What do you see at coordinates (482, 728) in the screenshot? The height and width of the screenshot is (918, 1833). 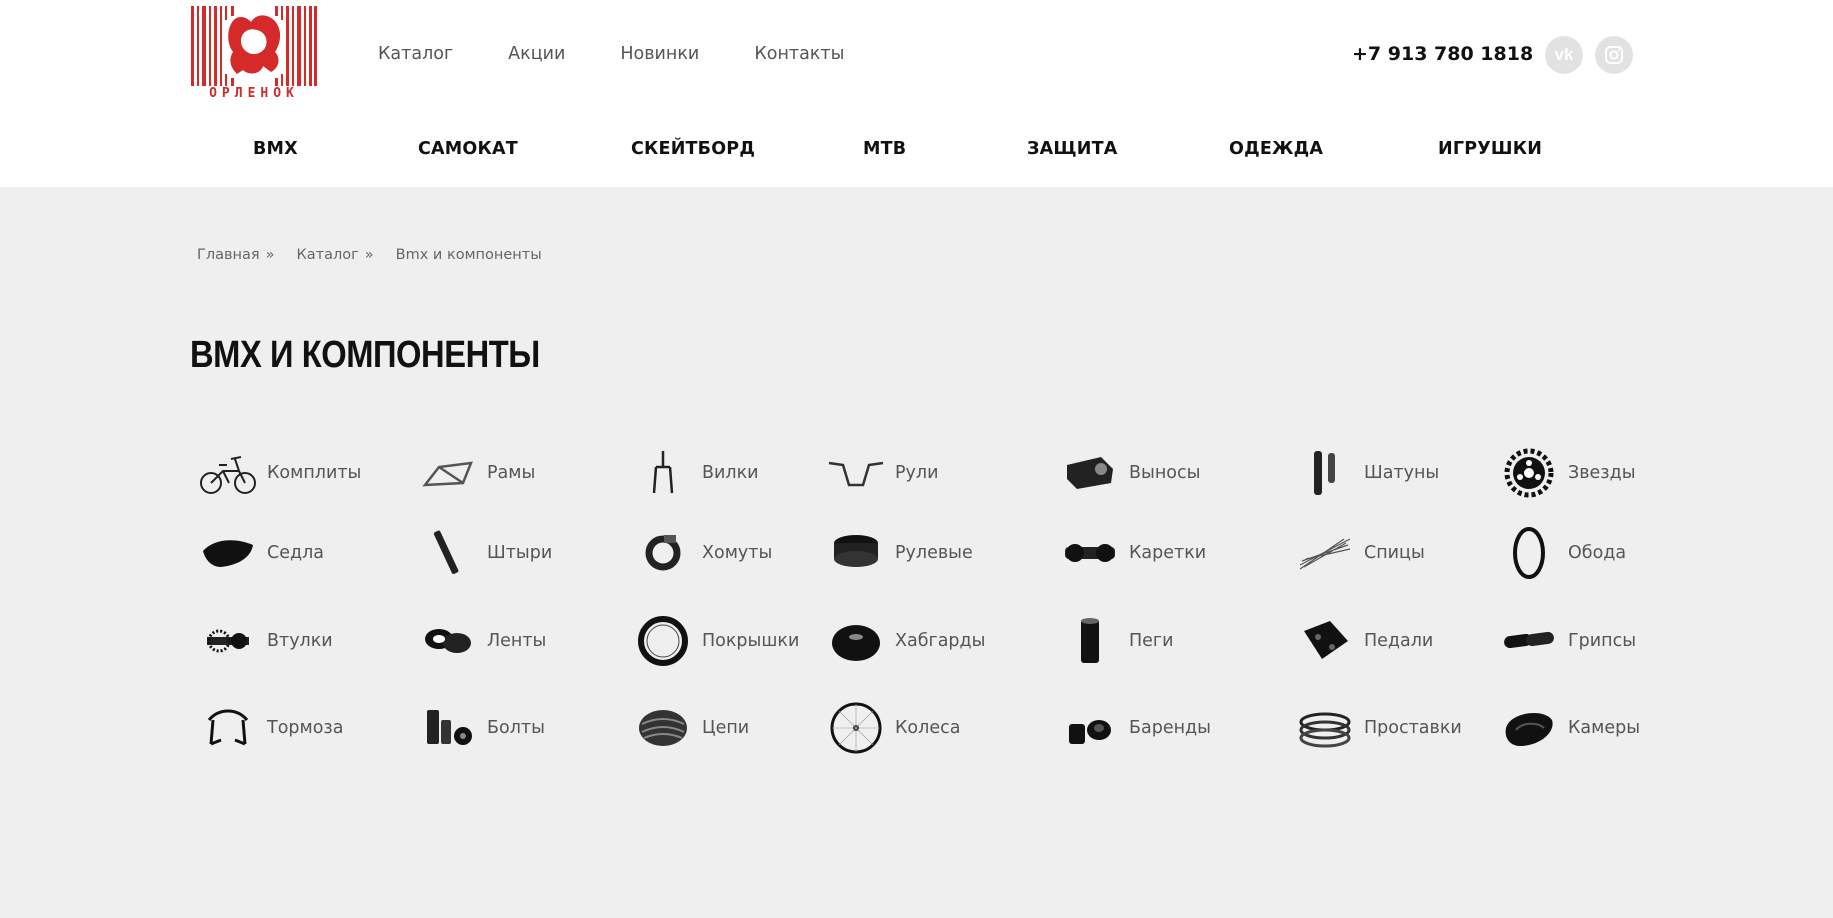 I see `product-category-item: Болты` at bounding box center [482, 728].